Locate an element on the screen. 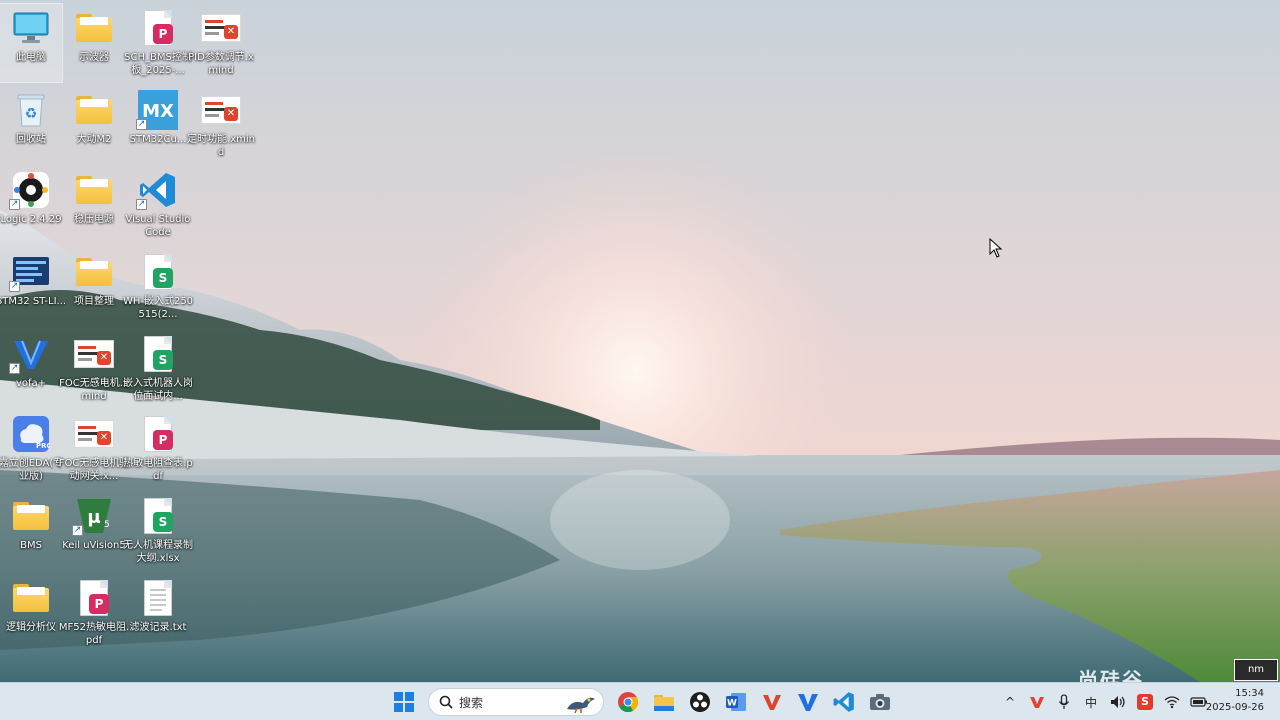  desktop-icon-this-pc: 此电脑 is located at coordinates (31, 43).